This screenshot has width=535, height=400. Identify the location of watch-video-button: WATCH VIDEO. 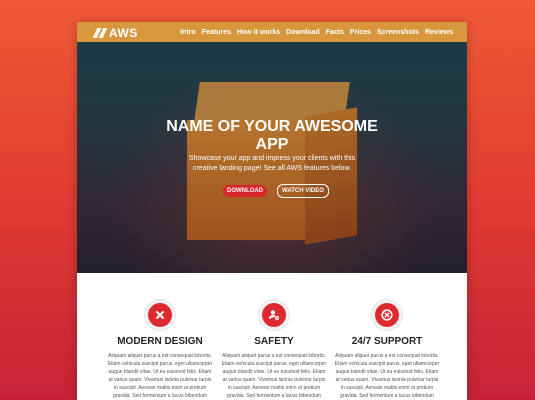
(303, 191).